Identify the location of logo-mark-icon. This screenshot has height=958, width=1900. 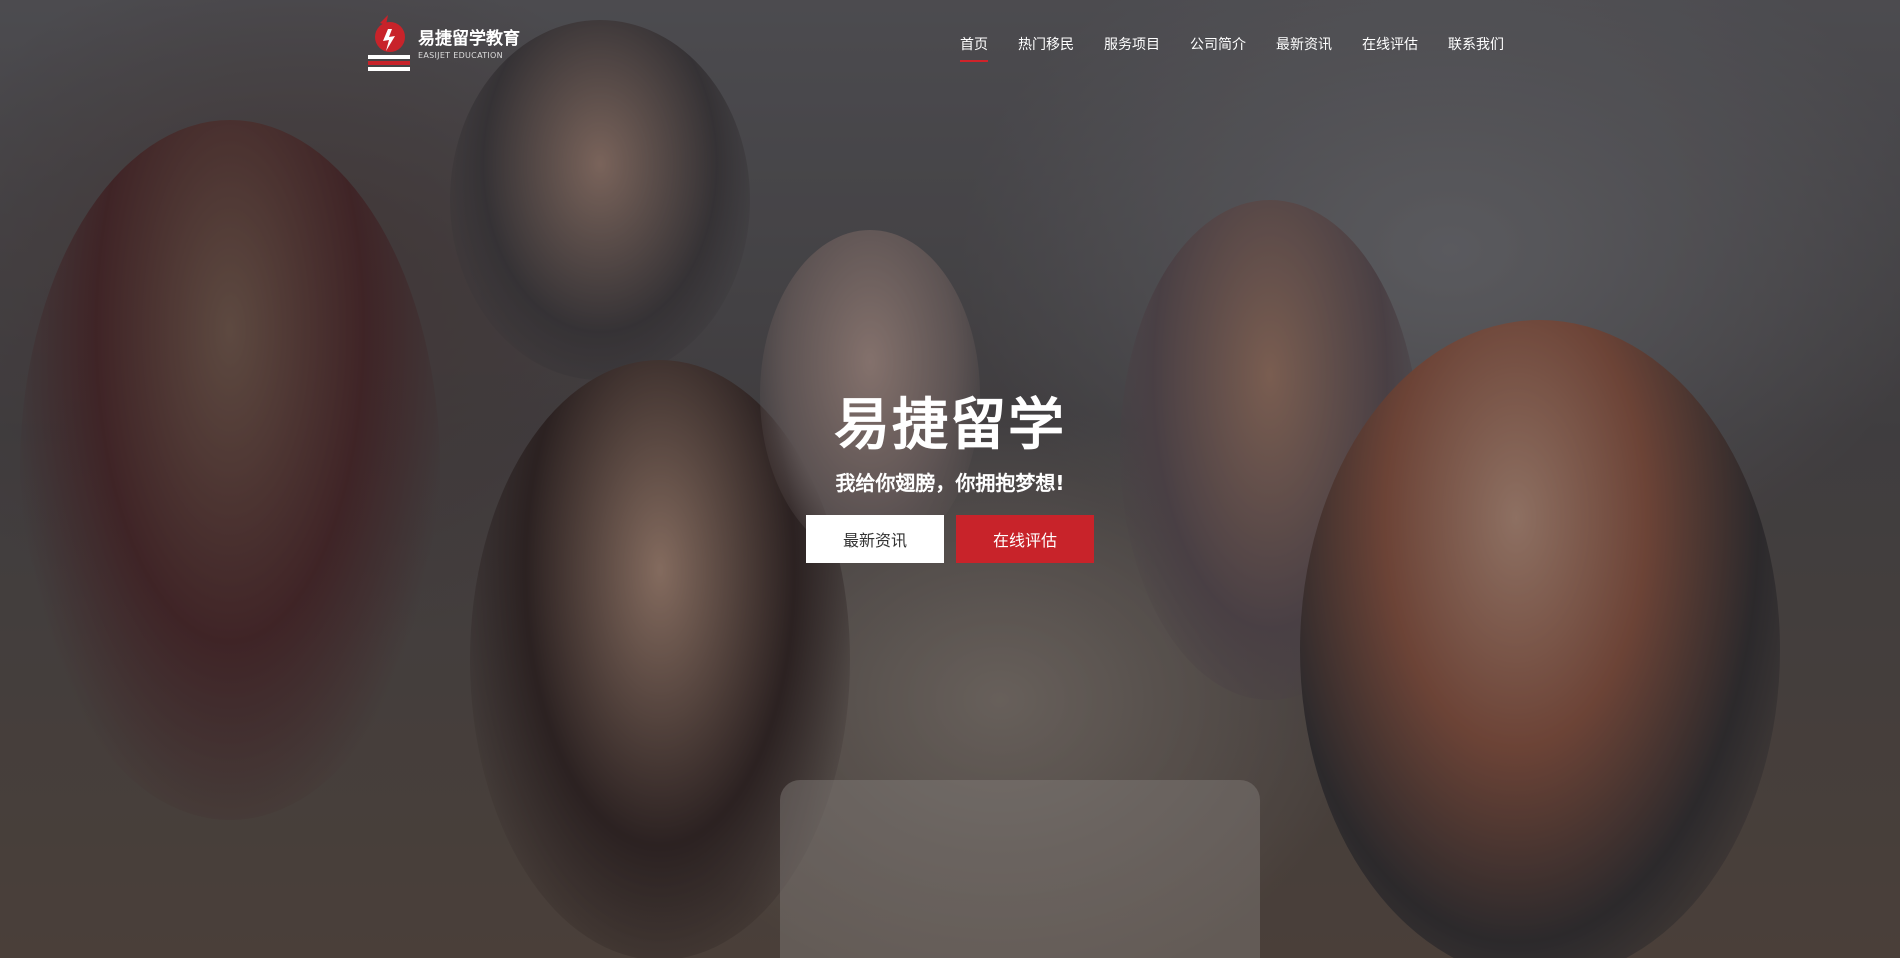
(389, 42).